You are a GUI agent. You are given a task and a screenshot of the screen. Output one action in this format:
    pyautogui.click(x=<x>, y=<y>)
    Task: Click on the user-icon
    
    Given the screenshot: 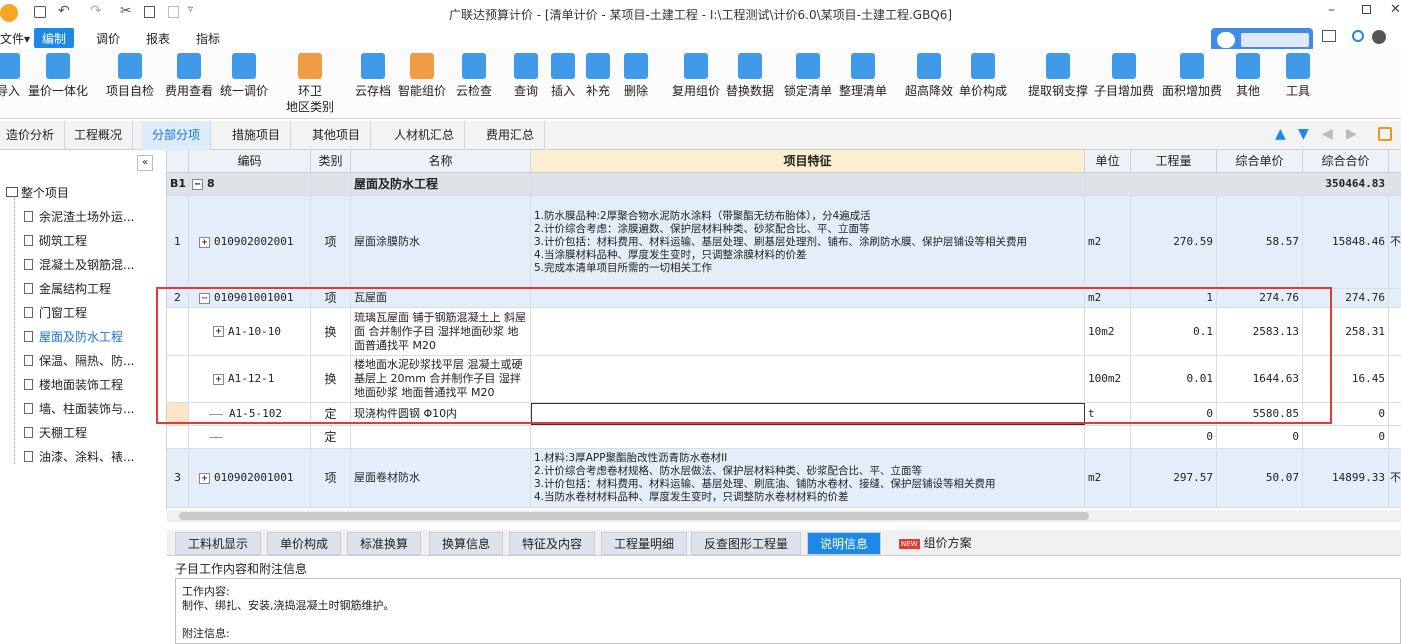 What is the action you would take?
    pyautogui.click(x=1358, y=36)
    